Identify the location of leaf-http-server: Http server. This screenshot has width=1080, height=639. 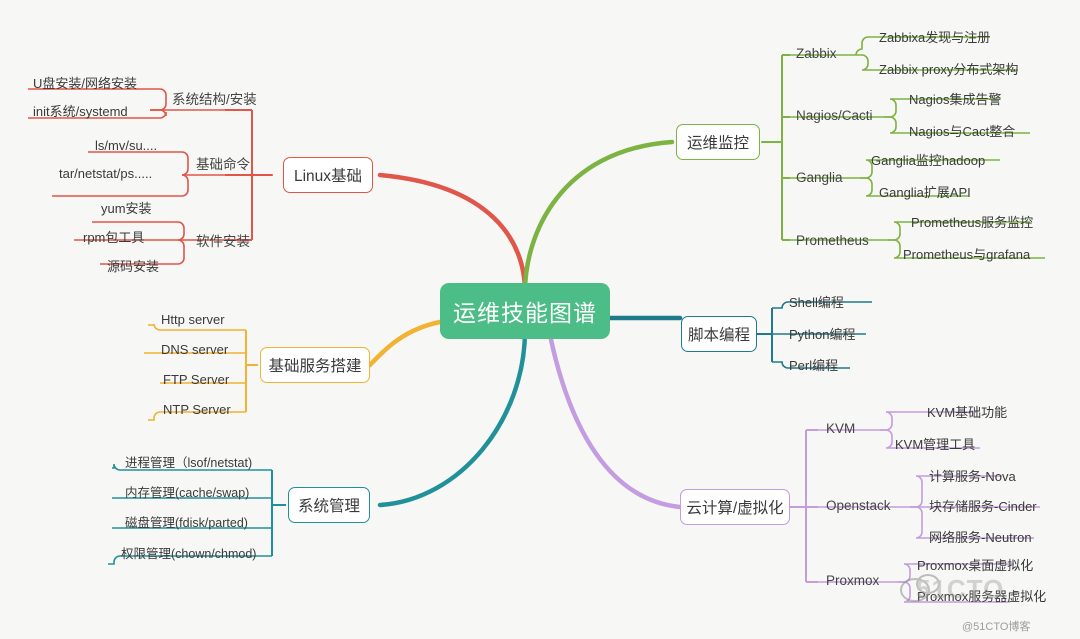
(193, 319).